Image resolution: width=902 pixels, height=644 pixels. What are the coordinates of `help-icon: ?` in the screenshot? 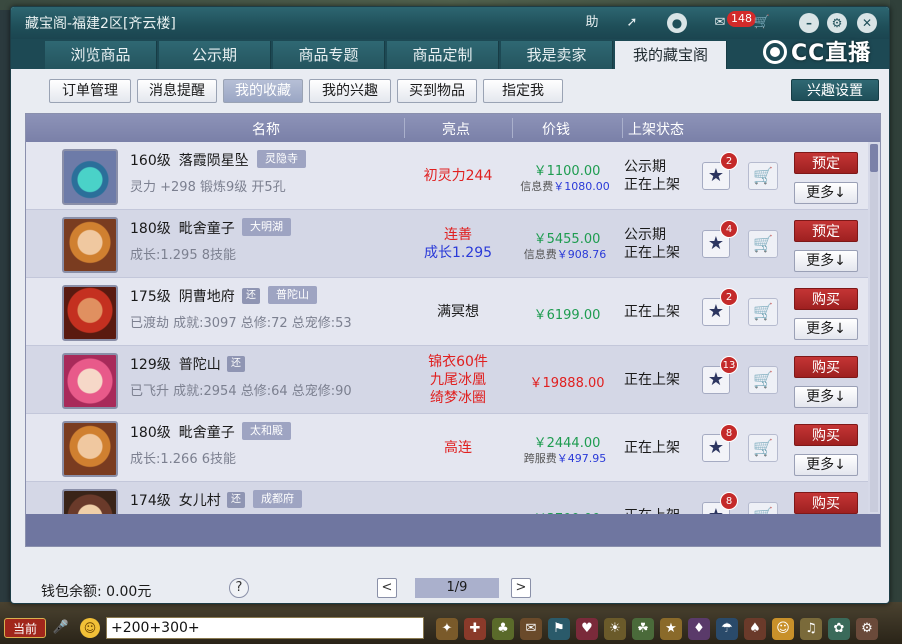 It's located at (239, 588).